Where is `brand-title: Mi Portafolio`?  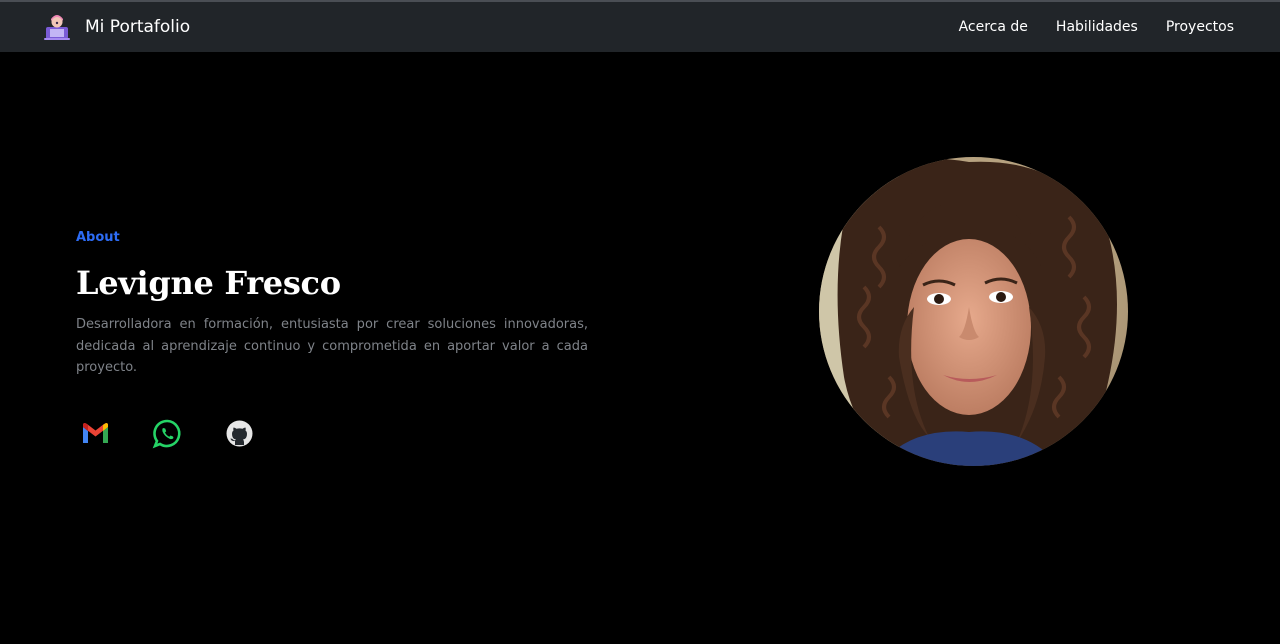
brand-title: Mi Portafolio is located at coordinates (138, 27).